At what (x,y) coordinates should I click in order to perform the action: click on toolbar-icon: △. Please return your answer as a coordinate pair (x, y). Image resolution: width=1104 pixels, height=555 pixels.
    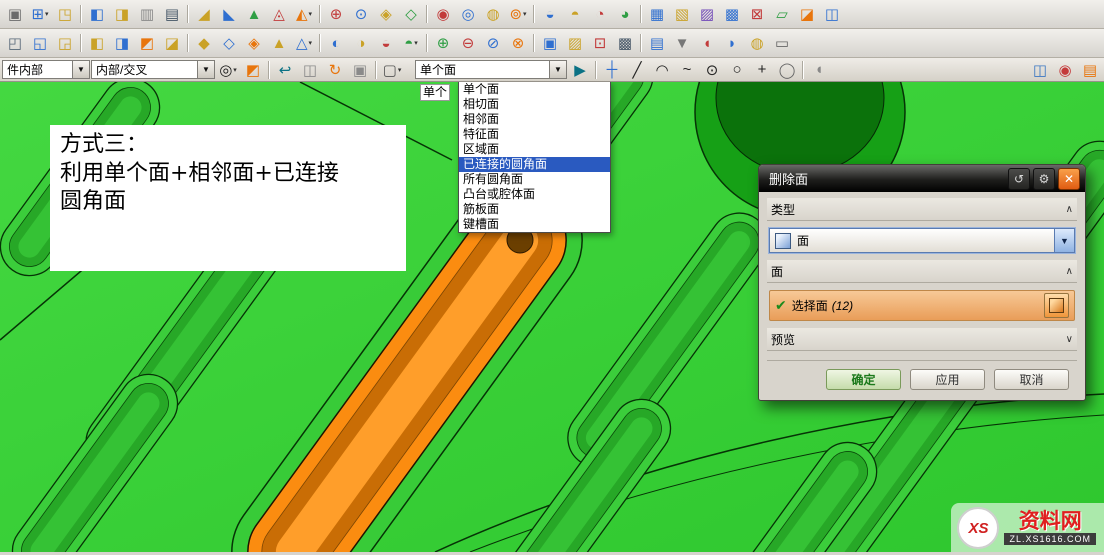
    Looking at the image, I should click on (304, 43).